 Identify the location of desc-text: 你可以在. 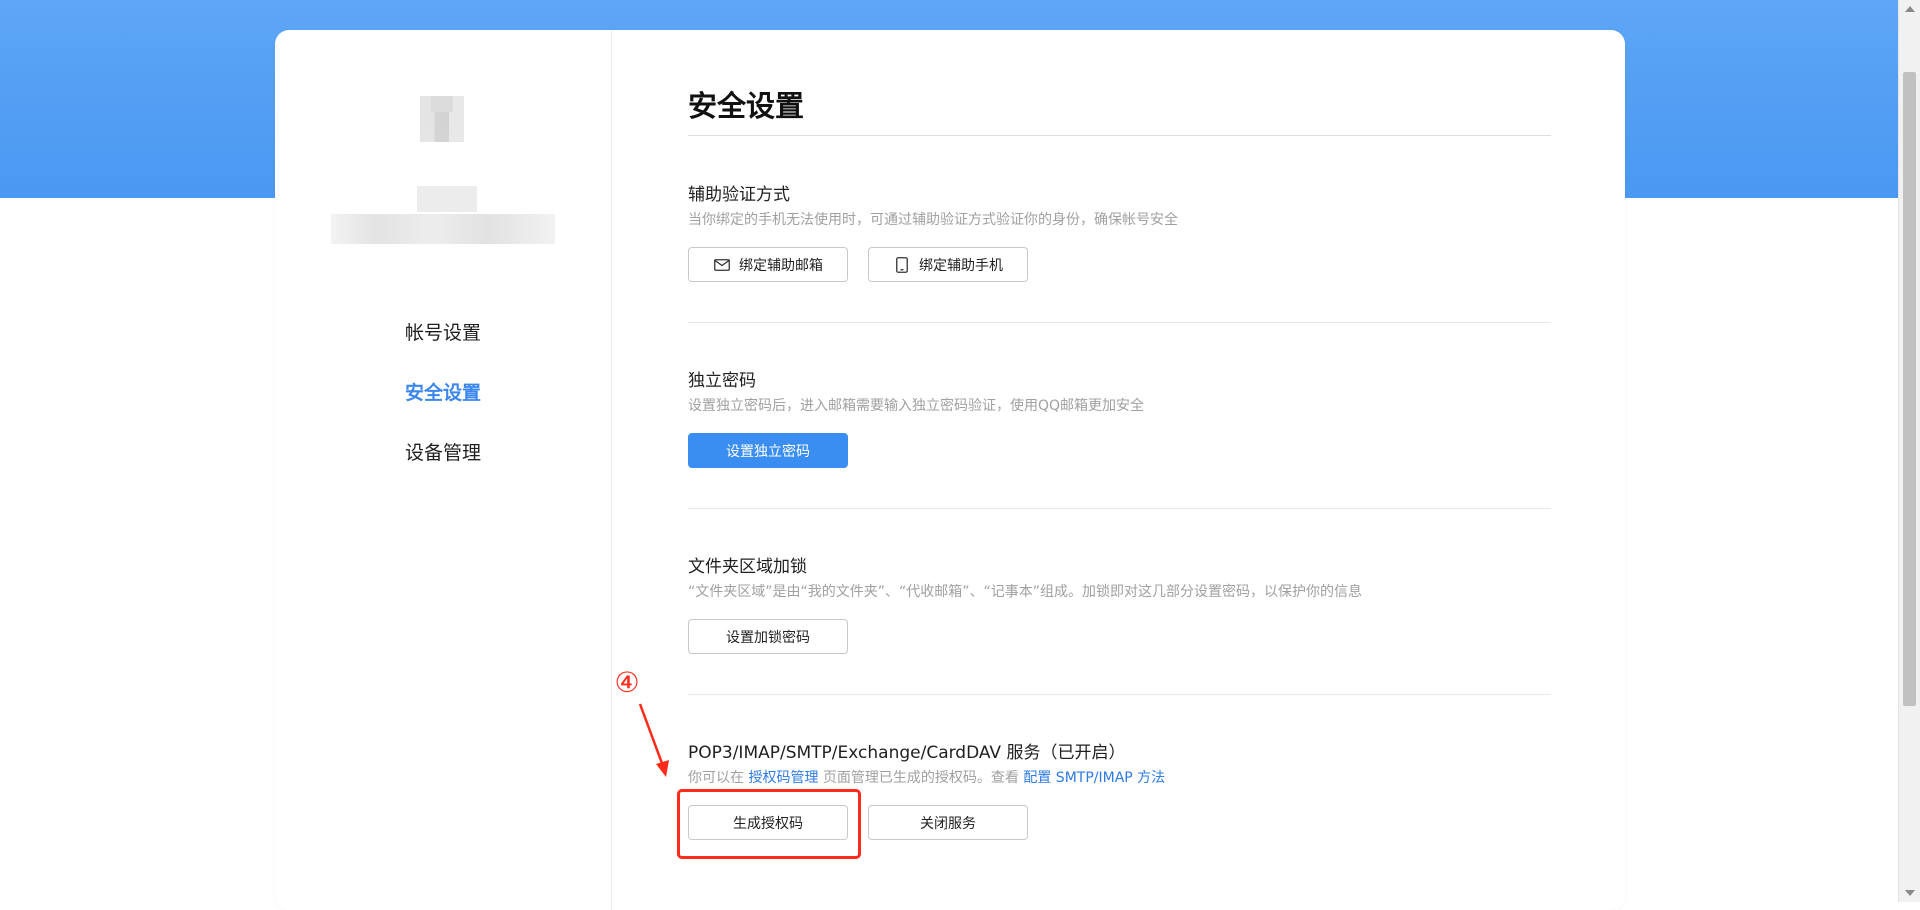
(718, 778).